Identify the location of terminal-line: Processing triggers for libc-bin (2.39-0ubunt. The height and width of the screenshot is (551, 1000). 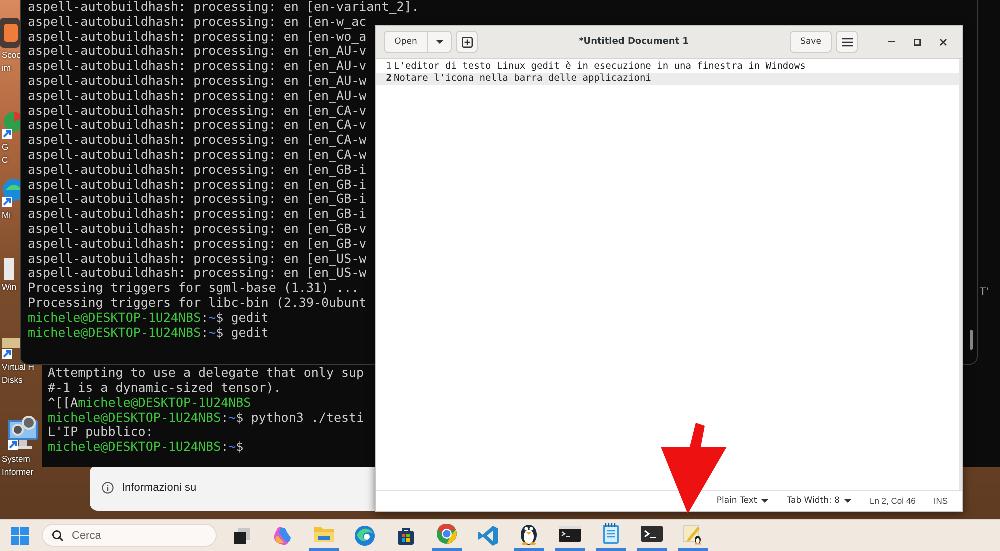
(197, 303).